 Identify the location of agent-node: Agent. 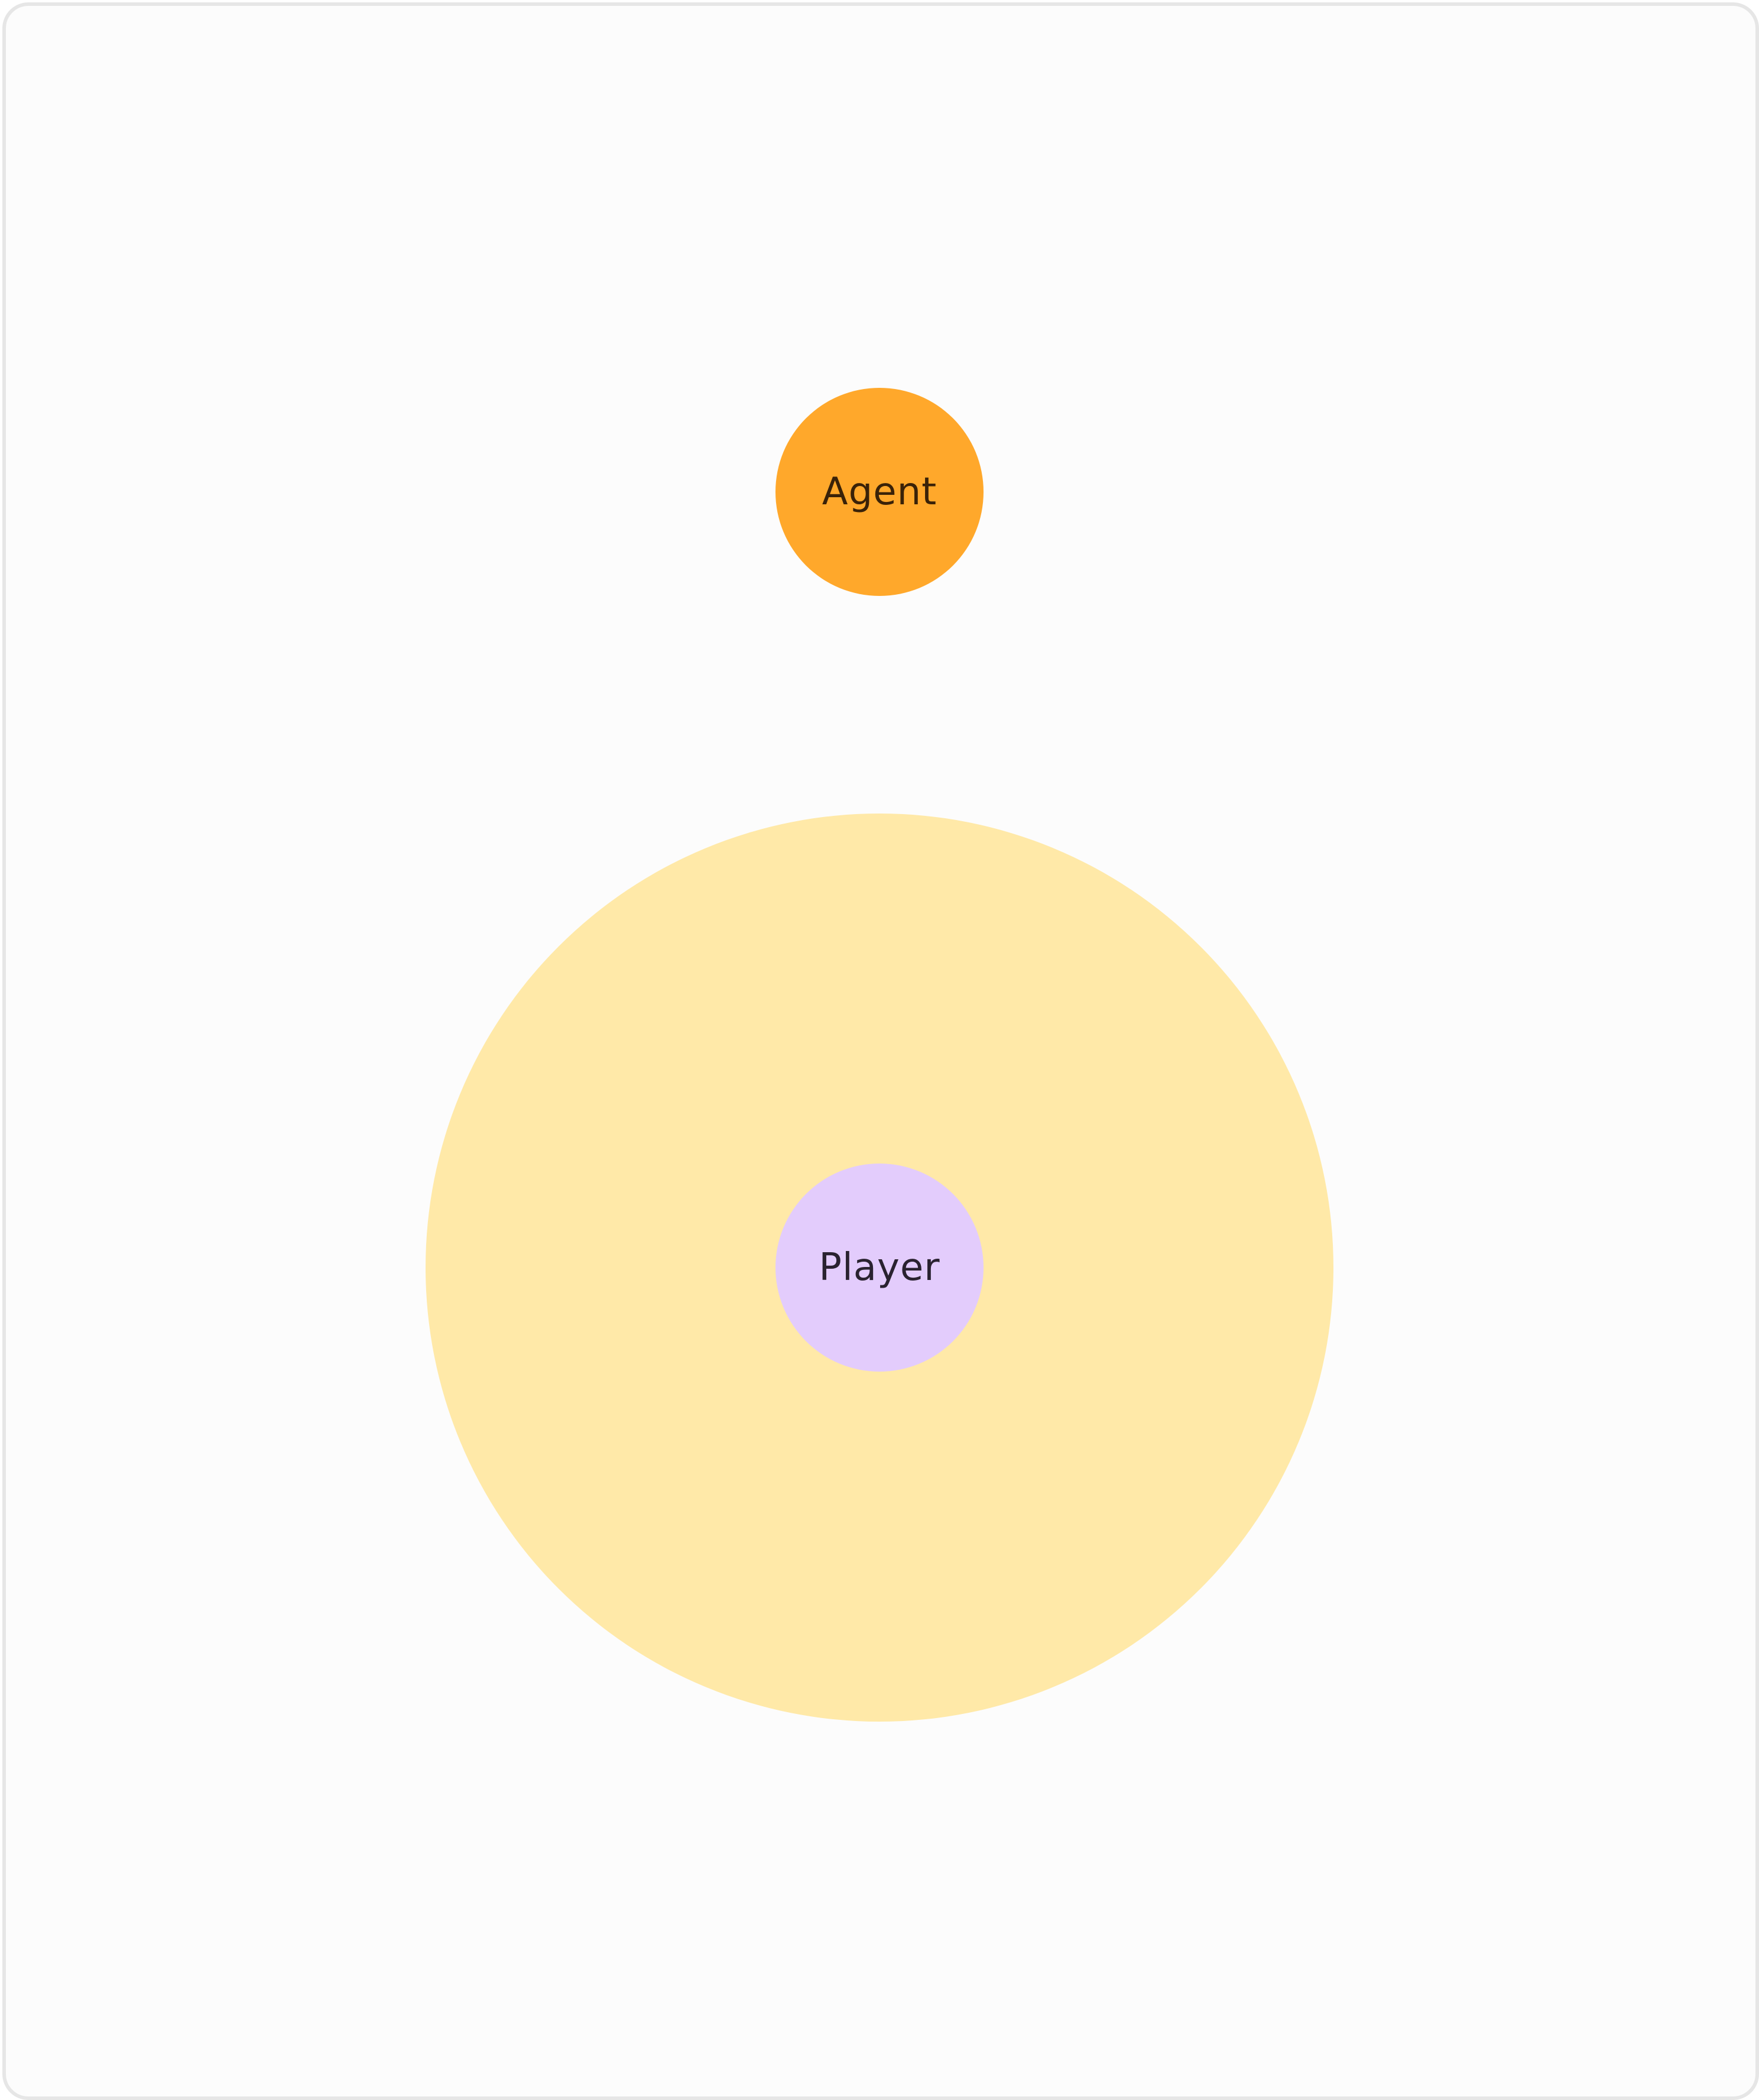
(879, 492).